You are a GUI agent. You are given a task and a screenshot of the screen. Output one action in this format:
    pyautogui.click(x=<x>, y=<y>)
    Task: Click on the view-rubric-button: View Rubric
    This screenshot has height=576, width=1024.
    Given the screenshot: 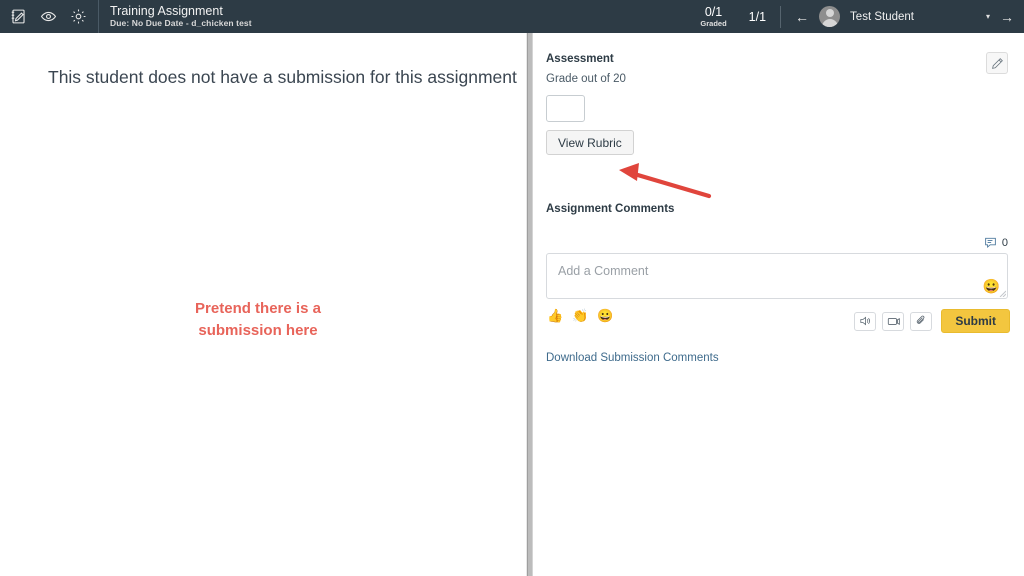 What is the action you would take?
    pyautogui.click(x=590, y=142)
    